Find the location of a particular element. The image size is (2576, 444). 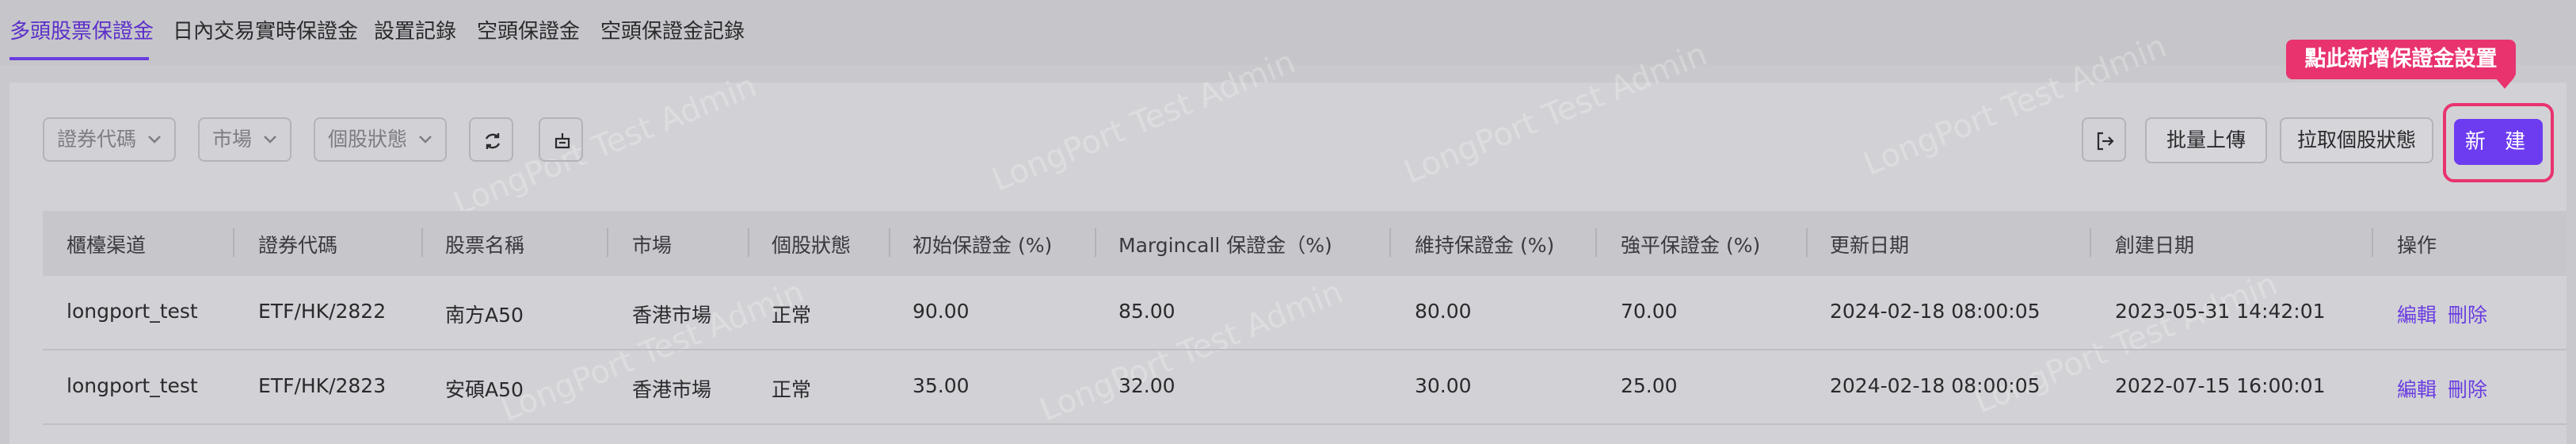

refresh-button is located at coordinates (491, 139).